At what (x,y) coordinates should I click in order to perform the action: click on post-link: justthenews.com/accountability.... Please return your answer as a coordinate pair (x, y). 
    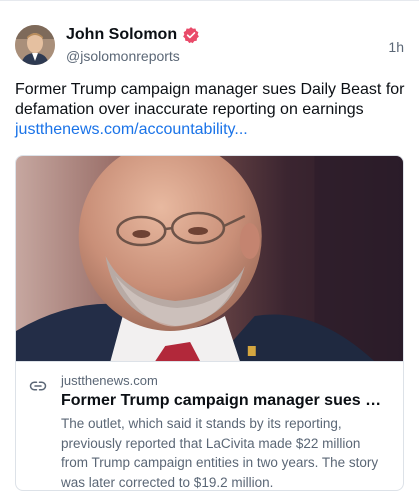
    Looking at the image, I should click on (210, 130).